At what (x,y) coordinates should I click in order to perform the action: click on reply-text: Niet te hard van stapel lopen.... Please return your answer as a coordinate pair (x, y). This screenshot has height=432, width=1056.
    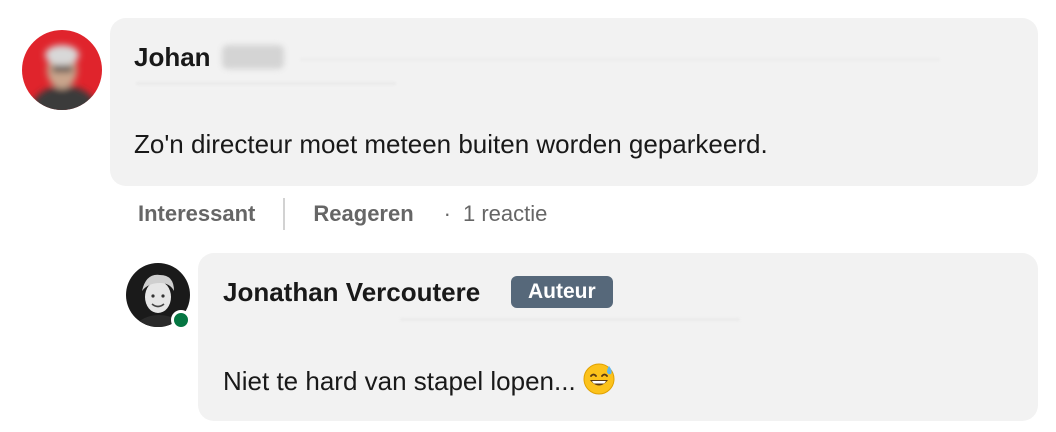
    Looking at the image, I should click on (399, 381).